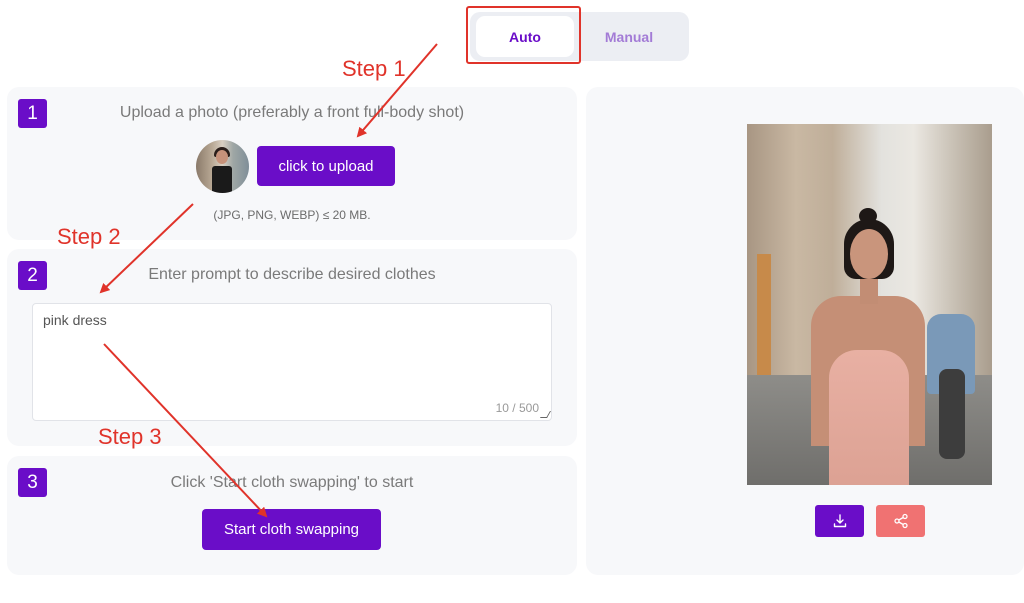 Image resolution: width=1024 pixels, height=603 pixels. What do you see at coordinates (525, 36) in the screenshot?
I see `mode-auto-button: Auto` at bounding box center [525, 36].